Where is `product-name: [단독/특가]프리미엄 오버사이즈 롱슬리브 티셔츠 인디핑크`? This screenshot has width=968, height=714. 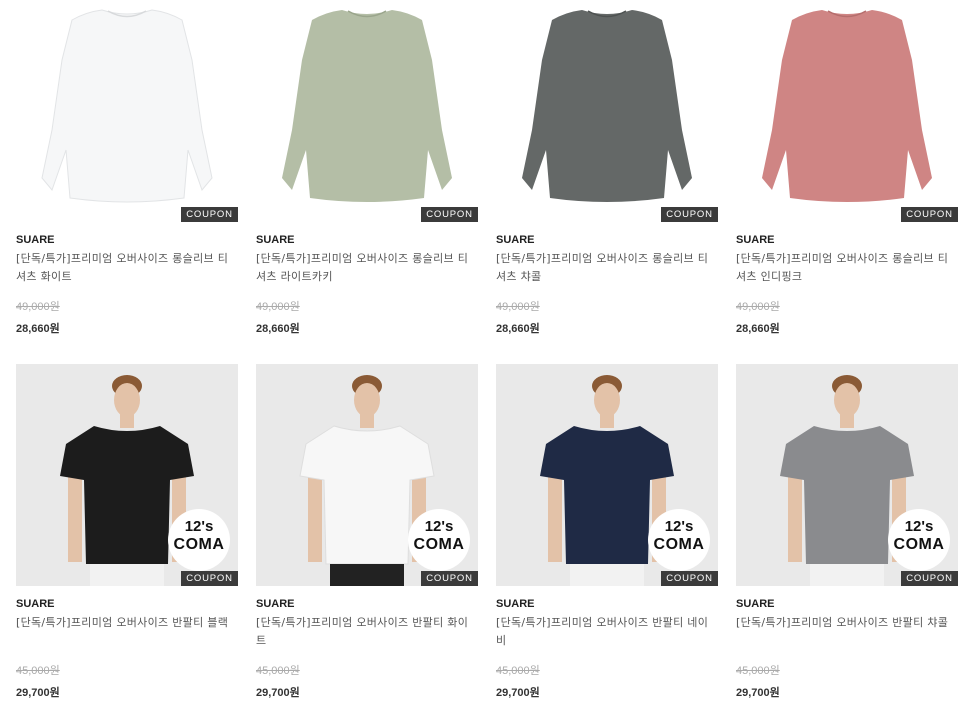 product-name: [단독/특가]프리미엄 오버사이즈 롱슬리브 티셔츠 인디핑크 is located at coordinates (847, 268).